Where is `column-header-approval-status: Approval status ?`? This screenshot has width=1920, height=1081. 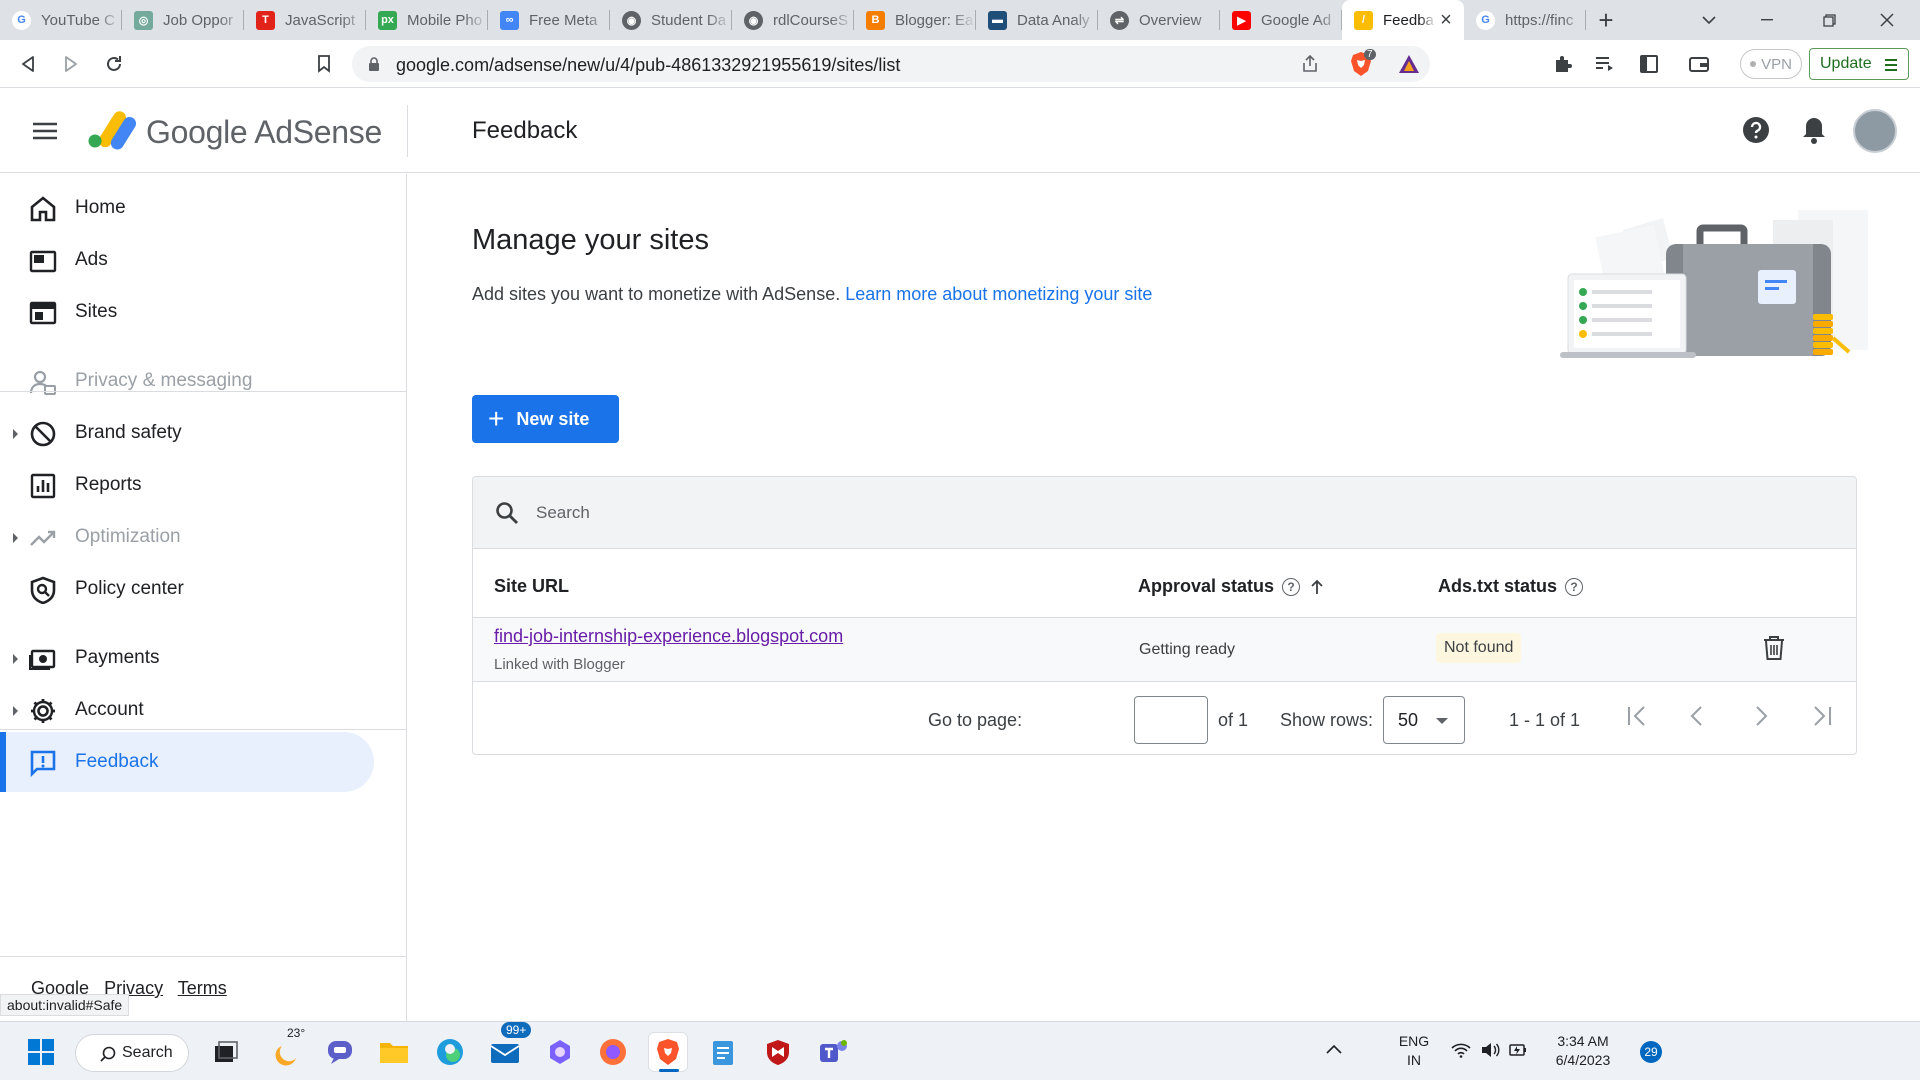
column-header-approval-status: Approval status ? is located at coordinates (1231, 586).